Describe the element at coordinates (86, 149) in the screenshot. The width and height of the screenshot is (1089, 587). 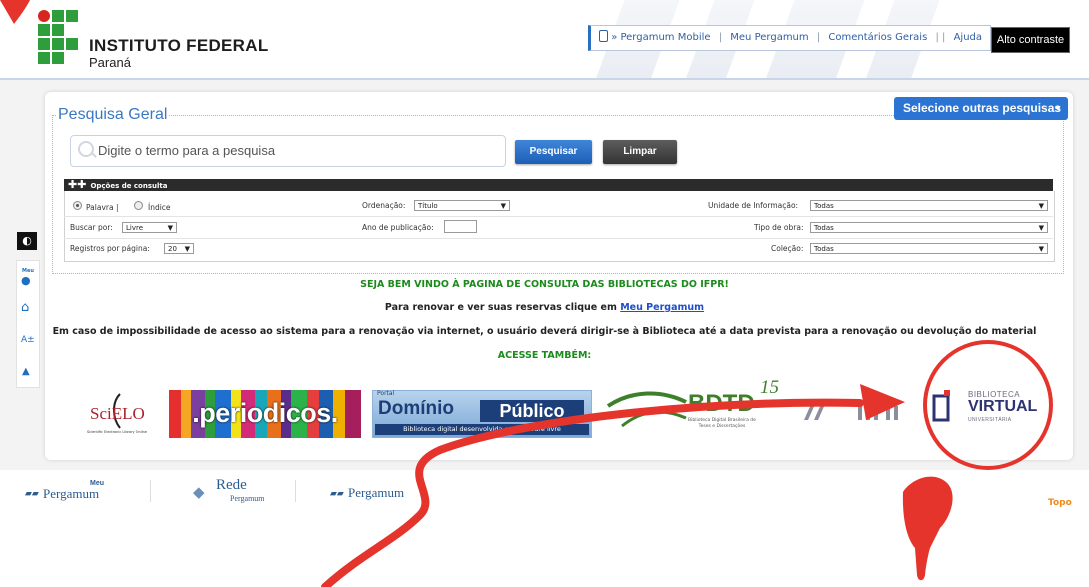
I see `search-icon` at that location.